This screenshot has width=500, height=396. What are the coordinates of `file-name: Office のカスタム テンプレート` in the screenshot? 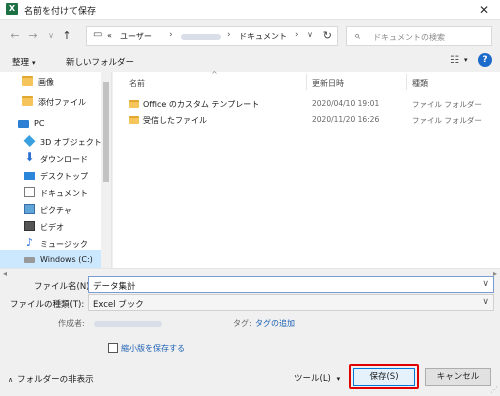 It's located at (201, 104).